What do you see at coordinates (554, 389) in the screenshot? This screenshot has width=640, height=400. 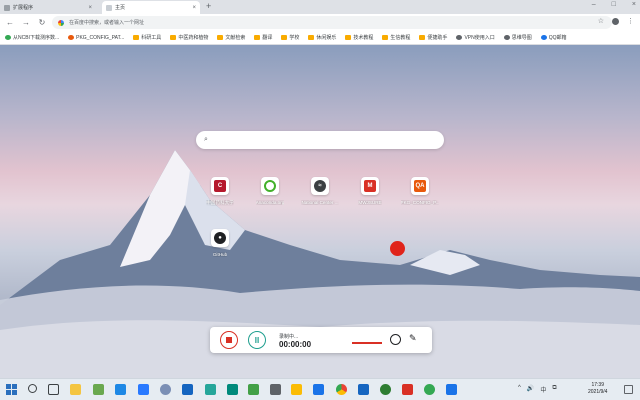 I see `tray-icon: ⧉` at bounding box center [554, 389].